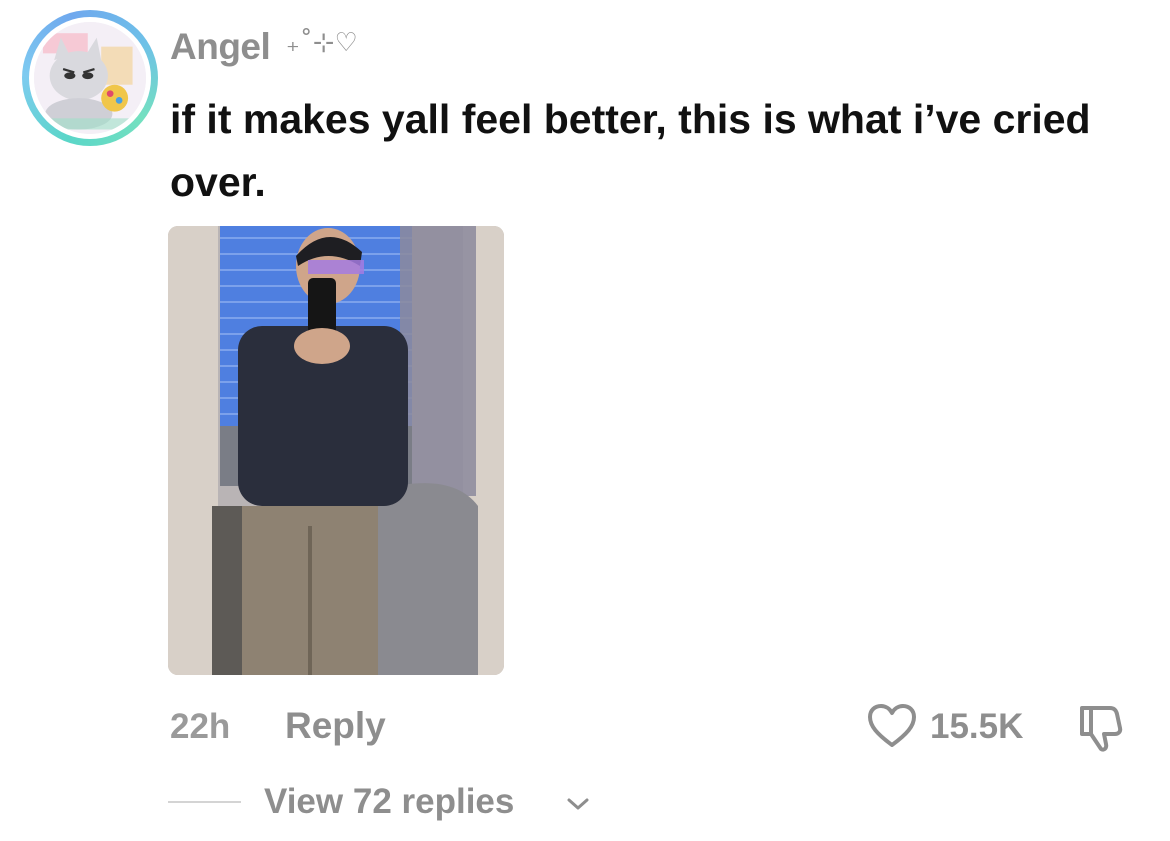  Describe the element at coordinates (977, 726) in the screenshot. I see `like-count: 15.5K` at that location.